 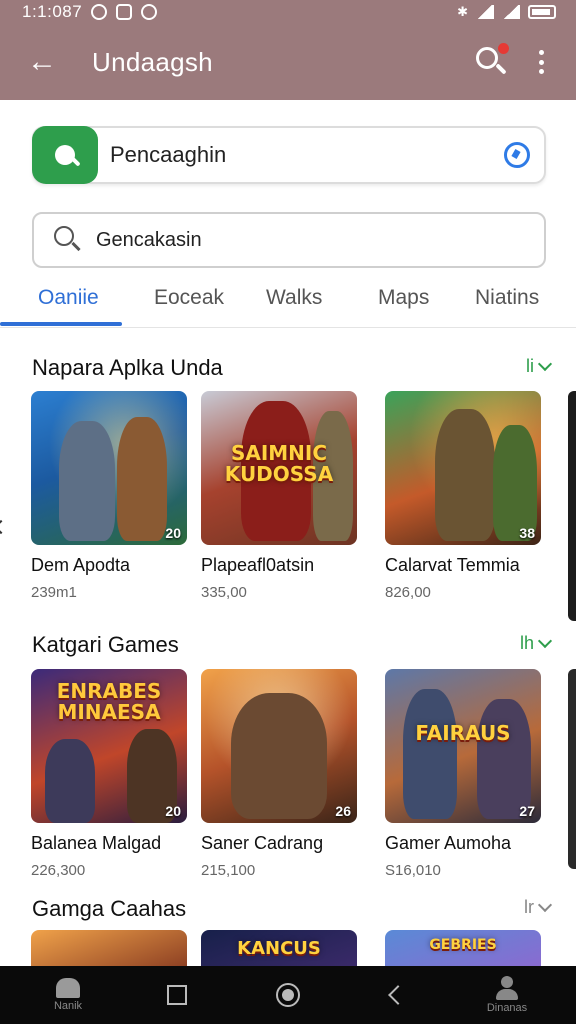 What do you see at coordinates (58, 870) in the screenshot?
I see `game-downloads: 226,300` at bounding box center [58, 870].